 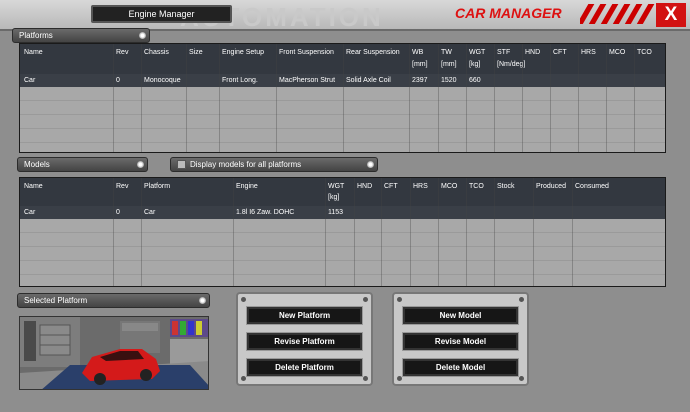 I want to click on column-header: TW, so click(x=446, y=52).